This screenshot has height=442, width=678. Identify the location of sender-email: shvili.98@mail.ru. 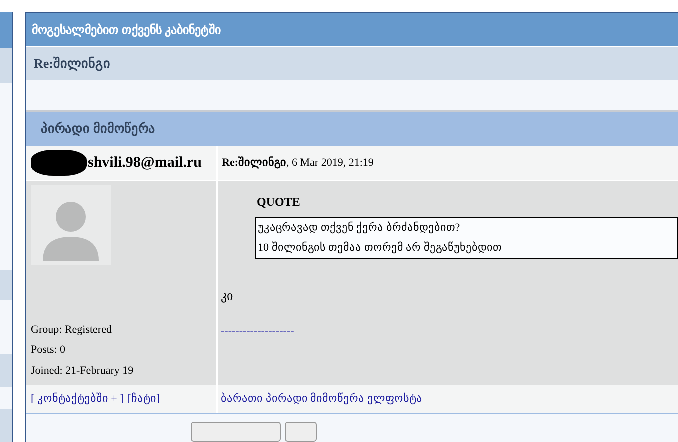
(145, 163).